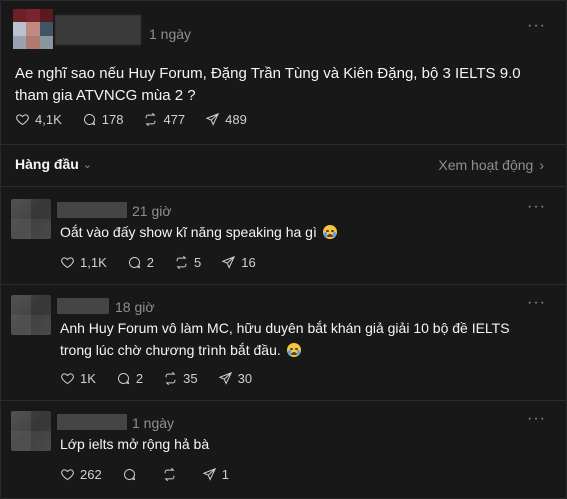  I want to click on post-timestamp: 1 ngày, so click(170, 34).